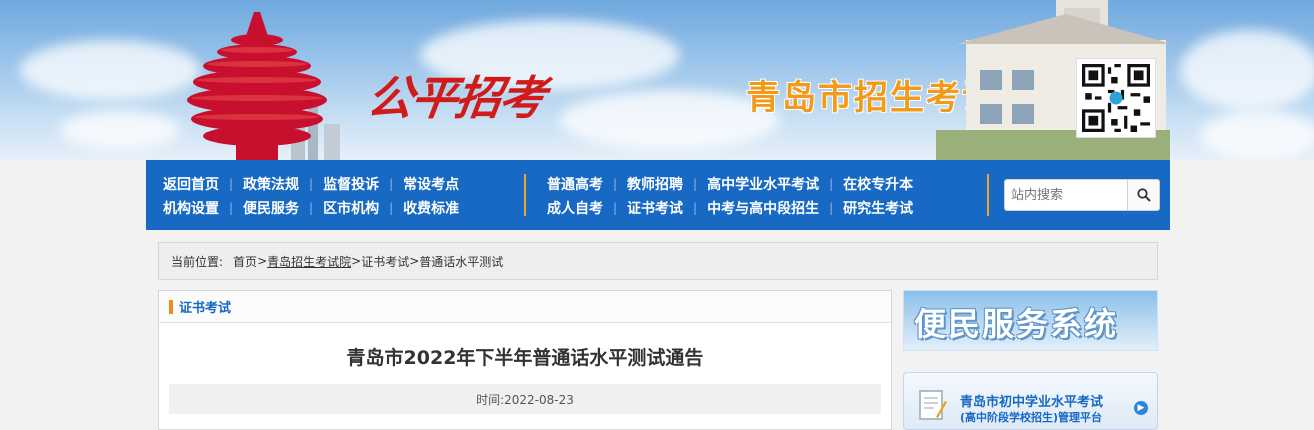 The width and height of the screenshot is (1314, 430). What do you see at coordinates (263, 86) in the screenshot?
I see `may-wind-sculpture-logo` at bounding box center [263, 86].